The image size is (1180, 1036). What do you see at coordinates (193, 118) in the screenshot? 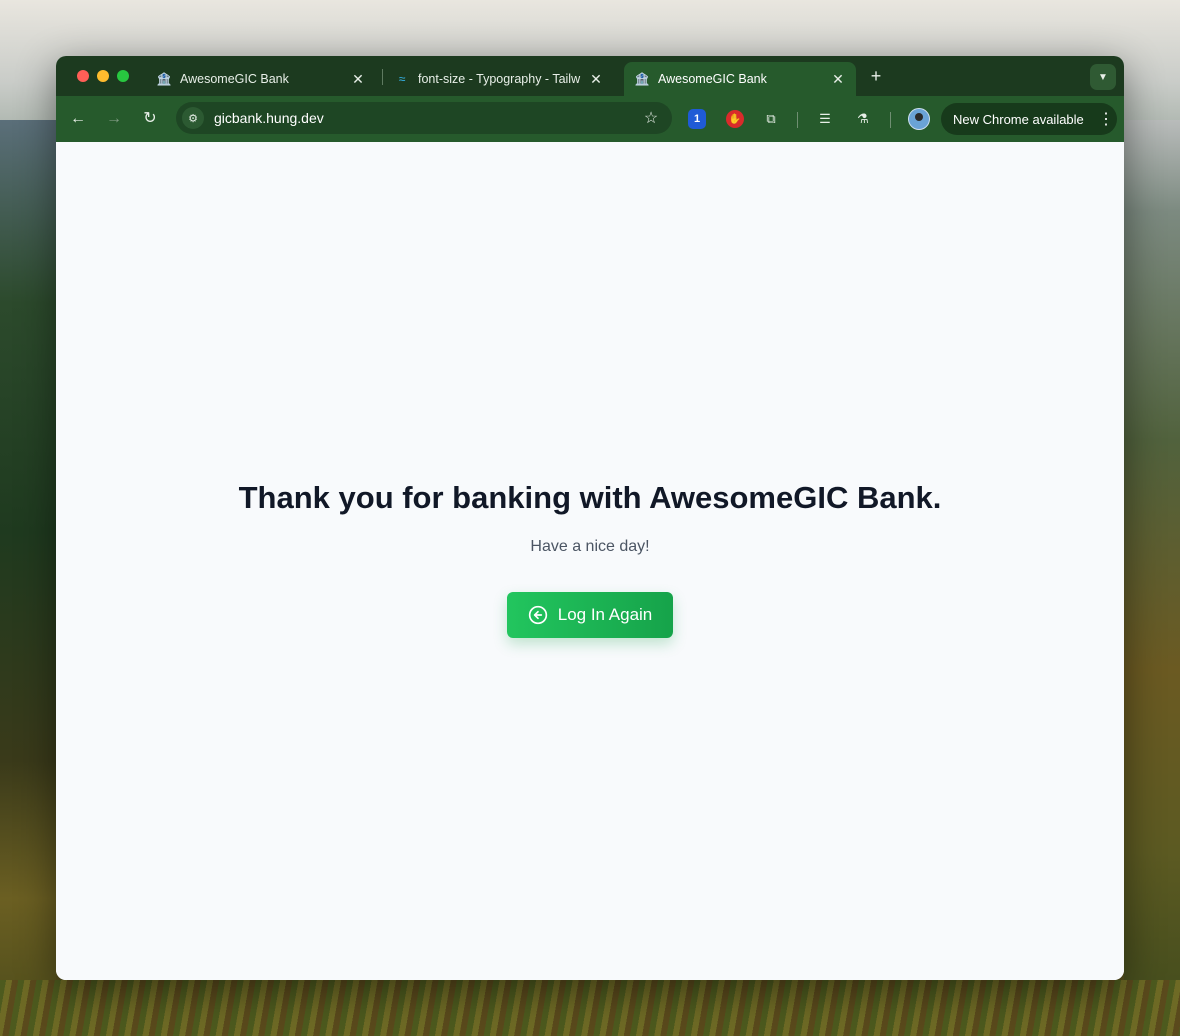
I see `site-settings-icon: ⚙` at bounding box center [193, 118].